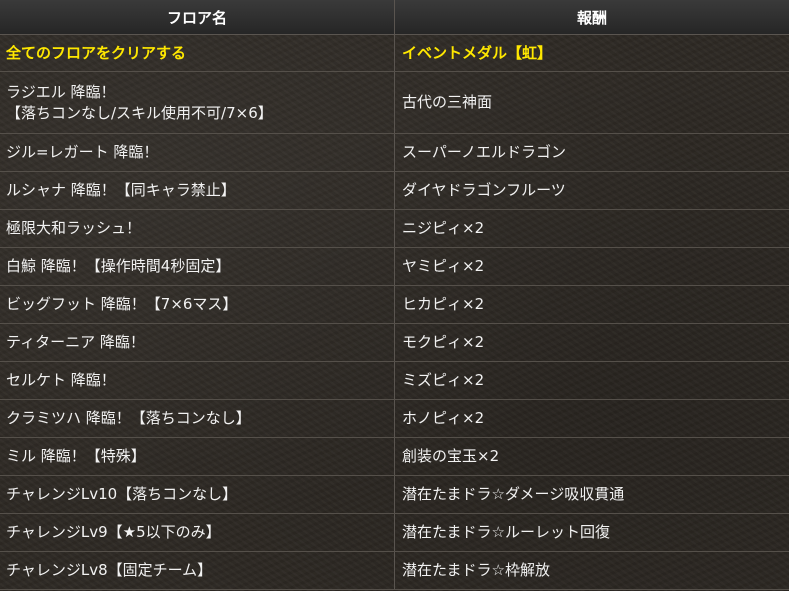  I want to click on table-row: チャレンジLv9【★5以下のみ】 潜在たまドラ☆ルーレット回復, so click(394, 533).